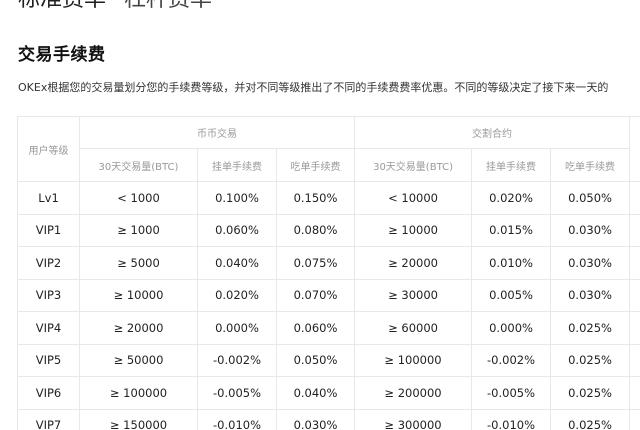 The width and height of the screenshot is (640, 430). Describe the element at coordinates (590, 198) in the screenshot. I see `futures-taker-cell: 0.050%` at that location.